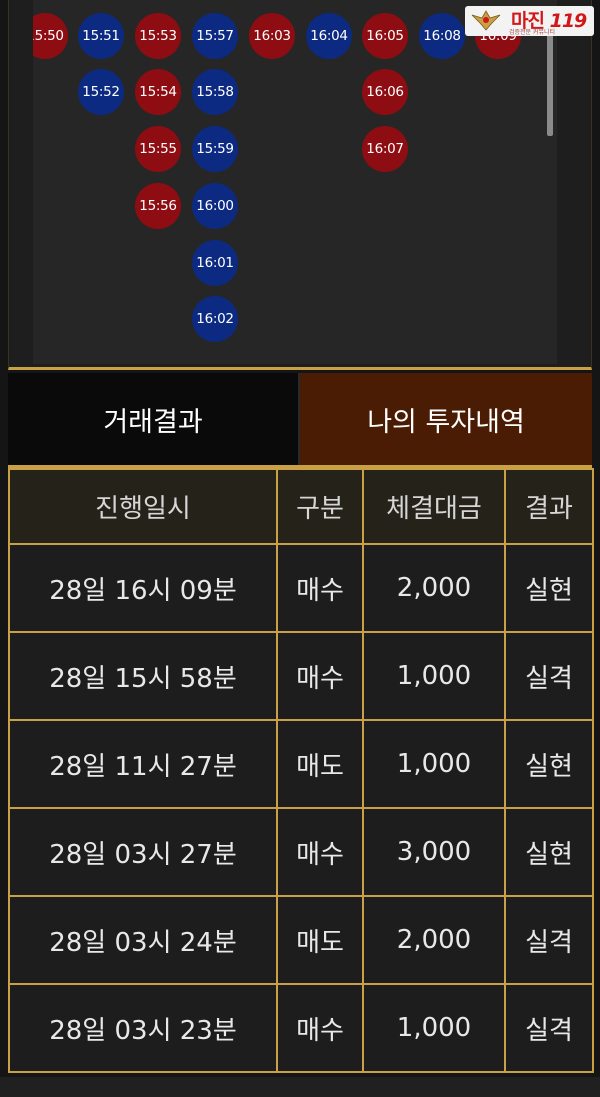 Image resolution: width=600 pixels, height=1097 pixels. Describe the element at coordinates (143, 1028) in the screenshot. I see `row-date: 28일 03시 23분` at that location.